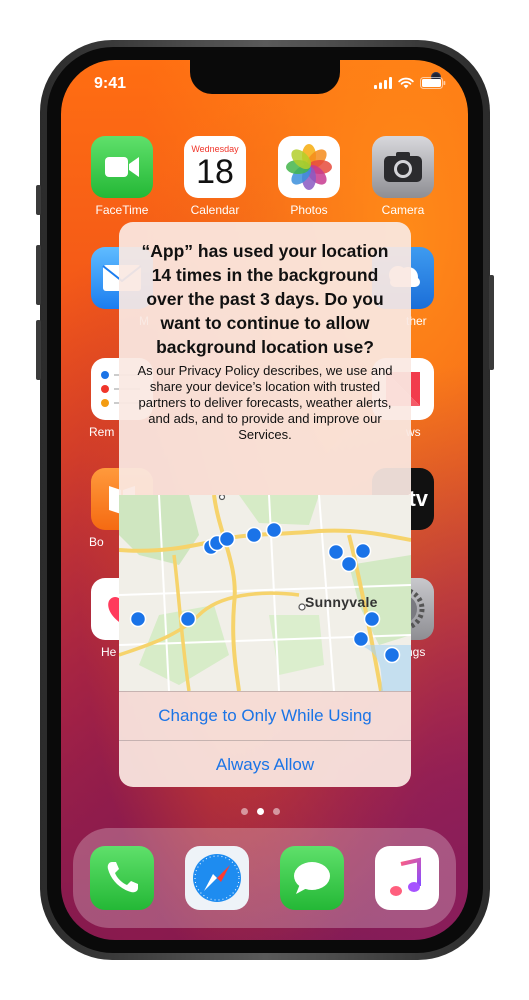 The image size is (529, 1000). I want to click on camera-icon, so click(403, 167).